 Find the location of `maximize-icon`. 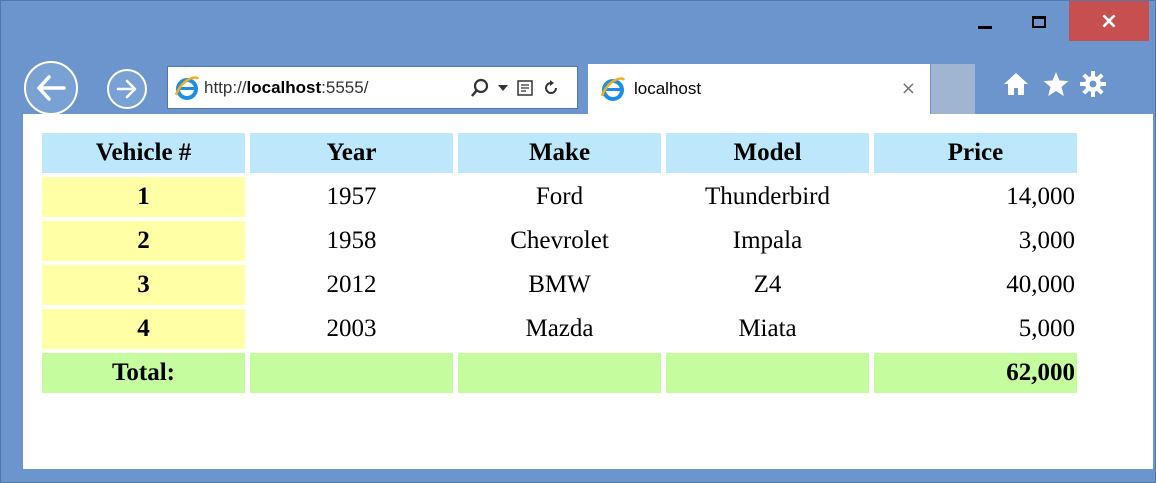

maximize-icon is located at coordinates (1039, 22).